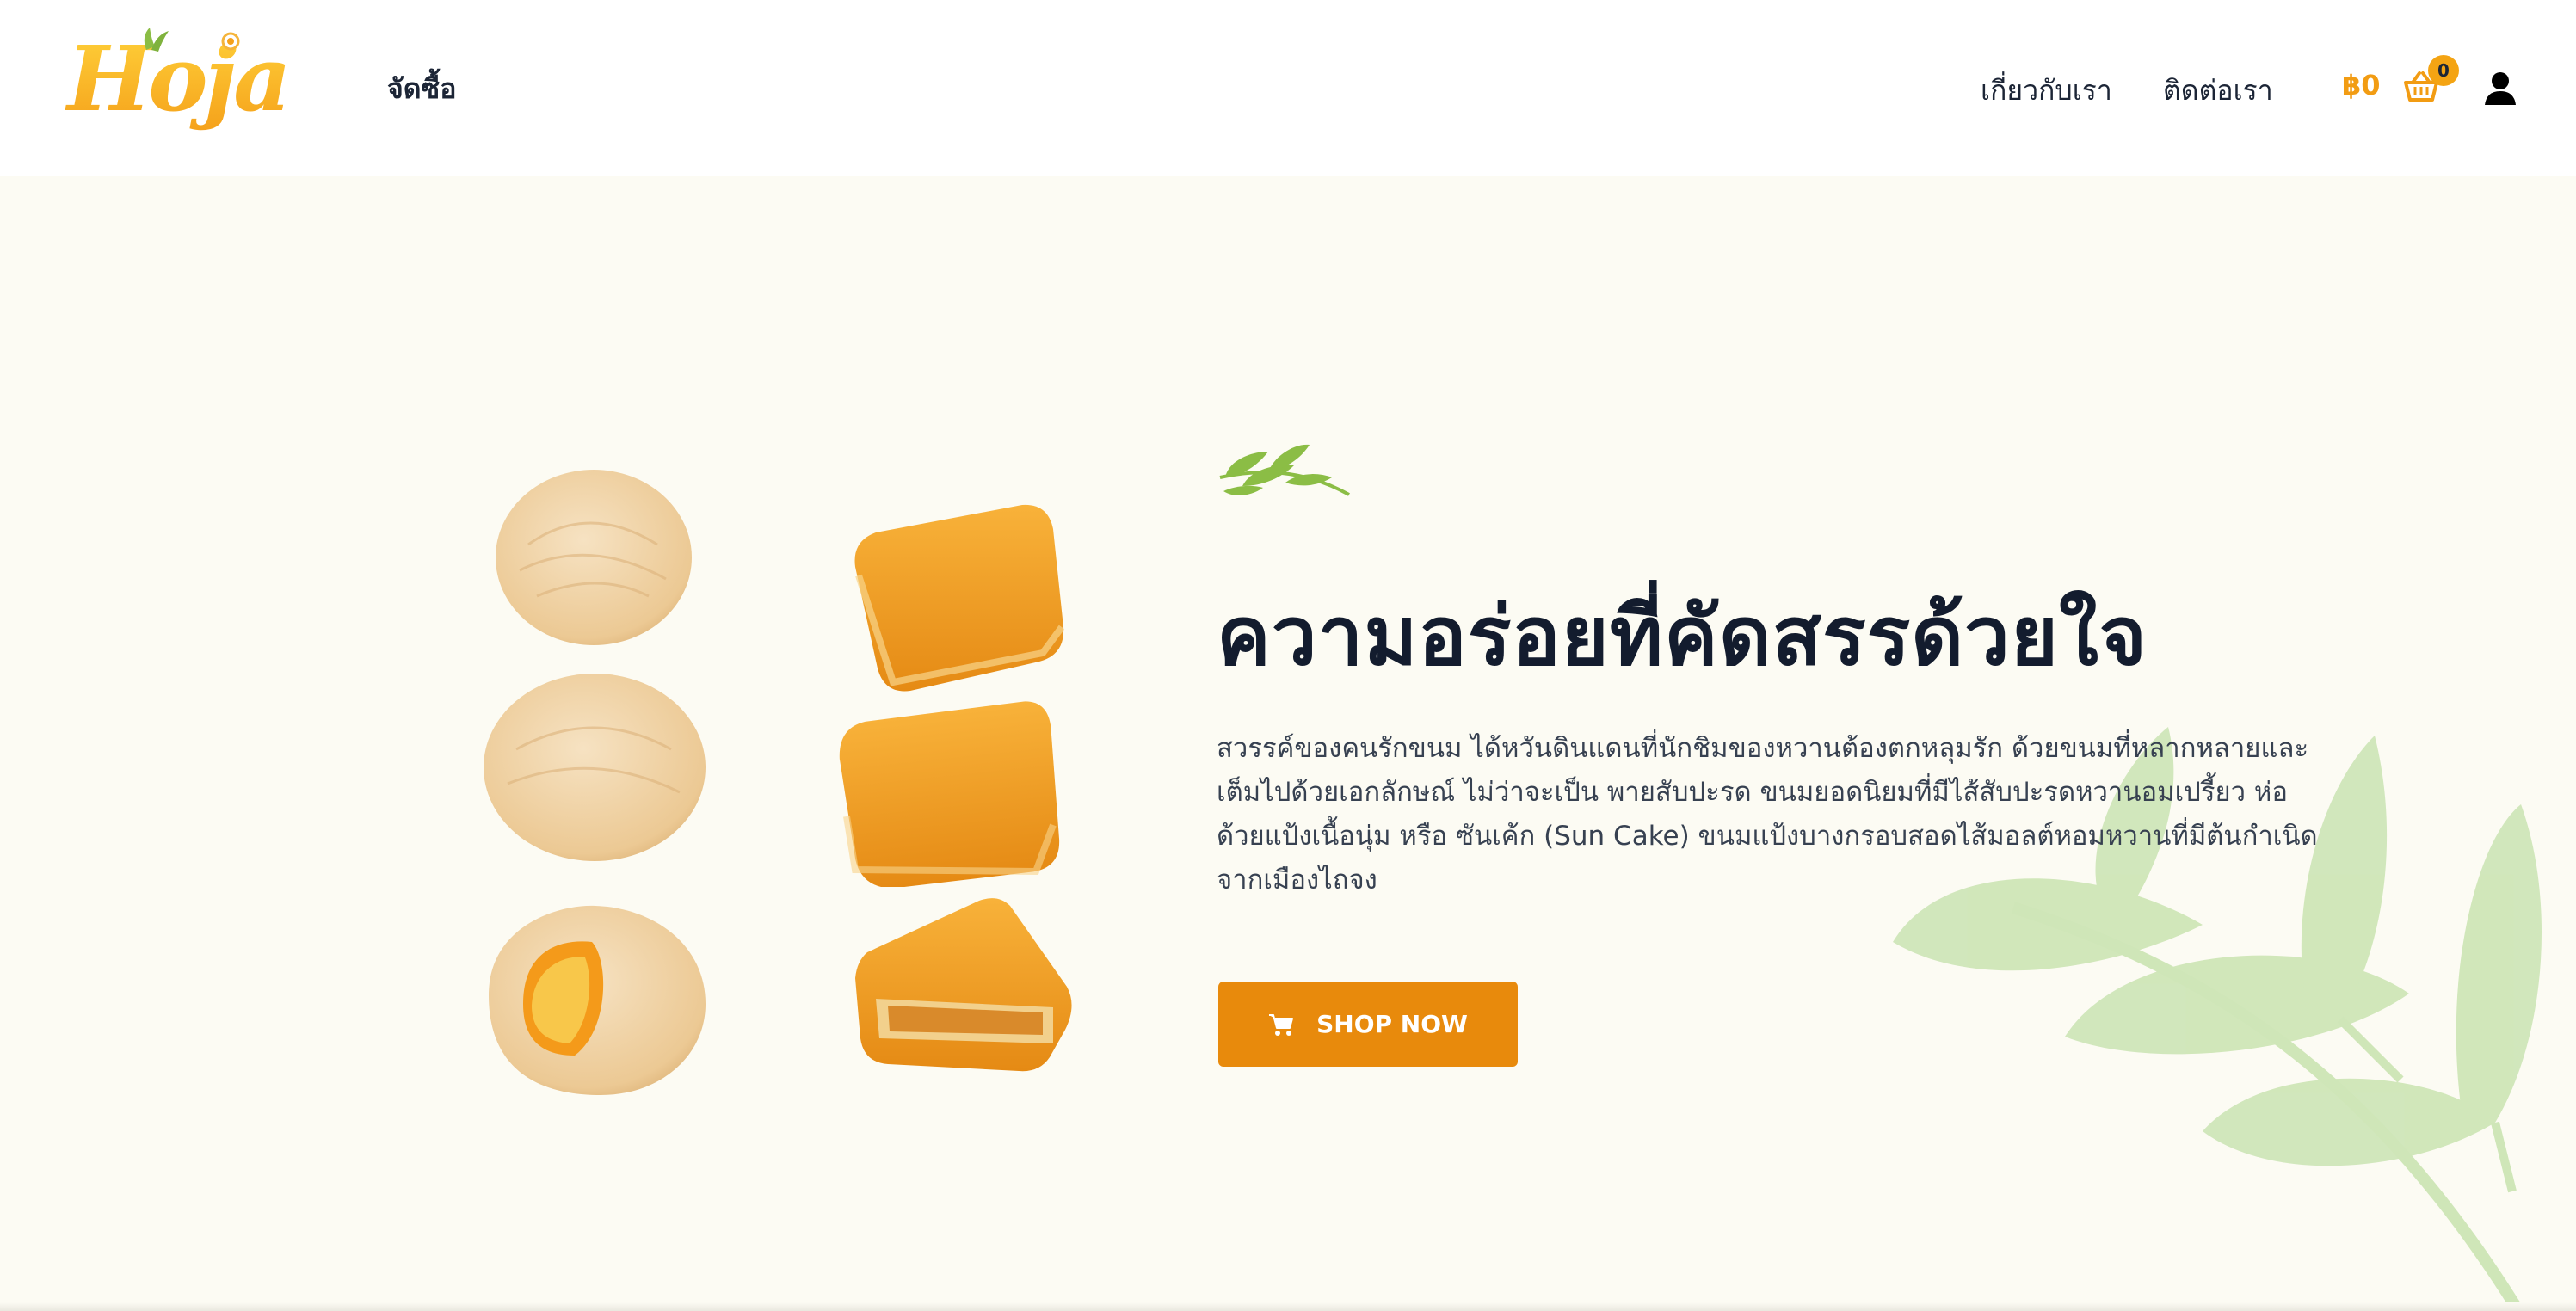 The height and width of the screenshot is (1311, 2576). What do you see at coordinates (422, 89) in the screenshot?
I see `nav-shop-link: จัดซื้อ` at bounding box center [422, 89].